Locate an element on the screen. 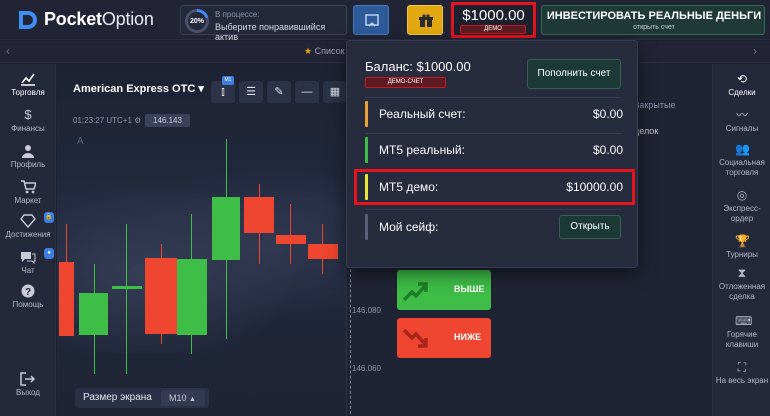 This screenshot has width=770, height=416. favorites-label: Список is located at coordinates (329, 51).